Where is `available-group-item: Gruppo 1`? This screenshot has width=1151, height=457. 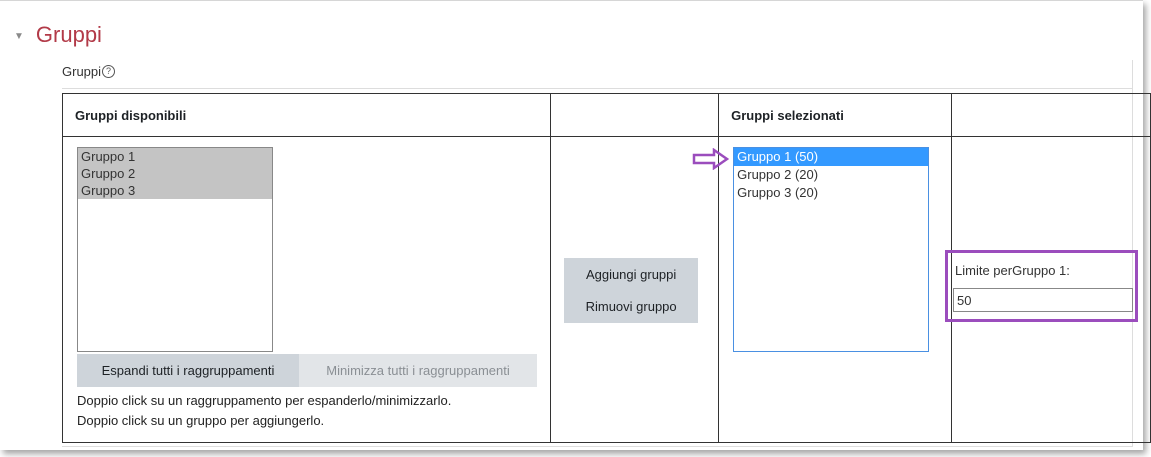 available-group-item: Gruppo 1 is located at coordinates (175, 156).